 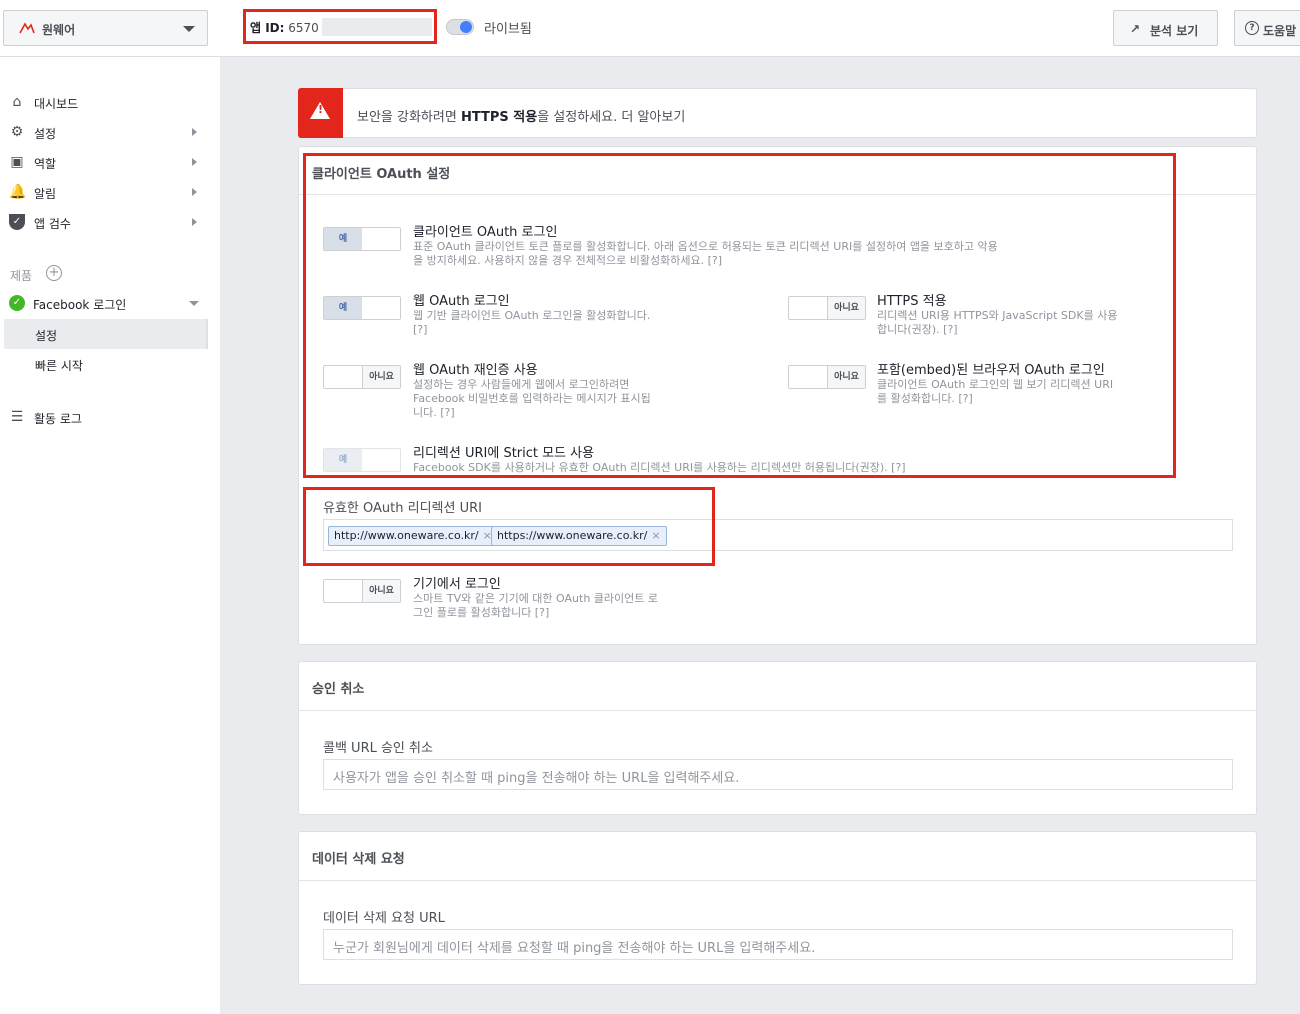 I want to click on shield-check-icon: ✓, so click(x=17, y=222).